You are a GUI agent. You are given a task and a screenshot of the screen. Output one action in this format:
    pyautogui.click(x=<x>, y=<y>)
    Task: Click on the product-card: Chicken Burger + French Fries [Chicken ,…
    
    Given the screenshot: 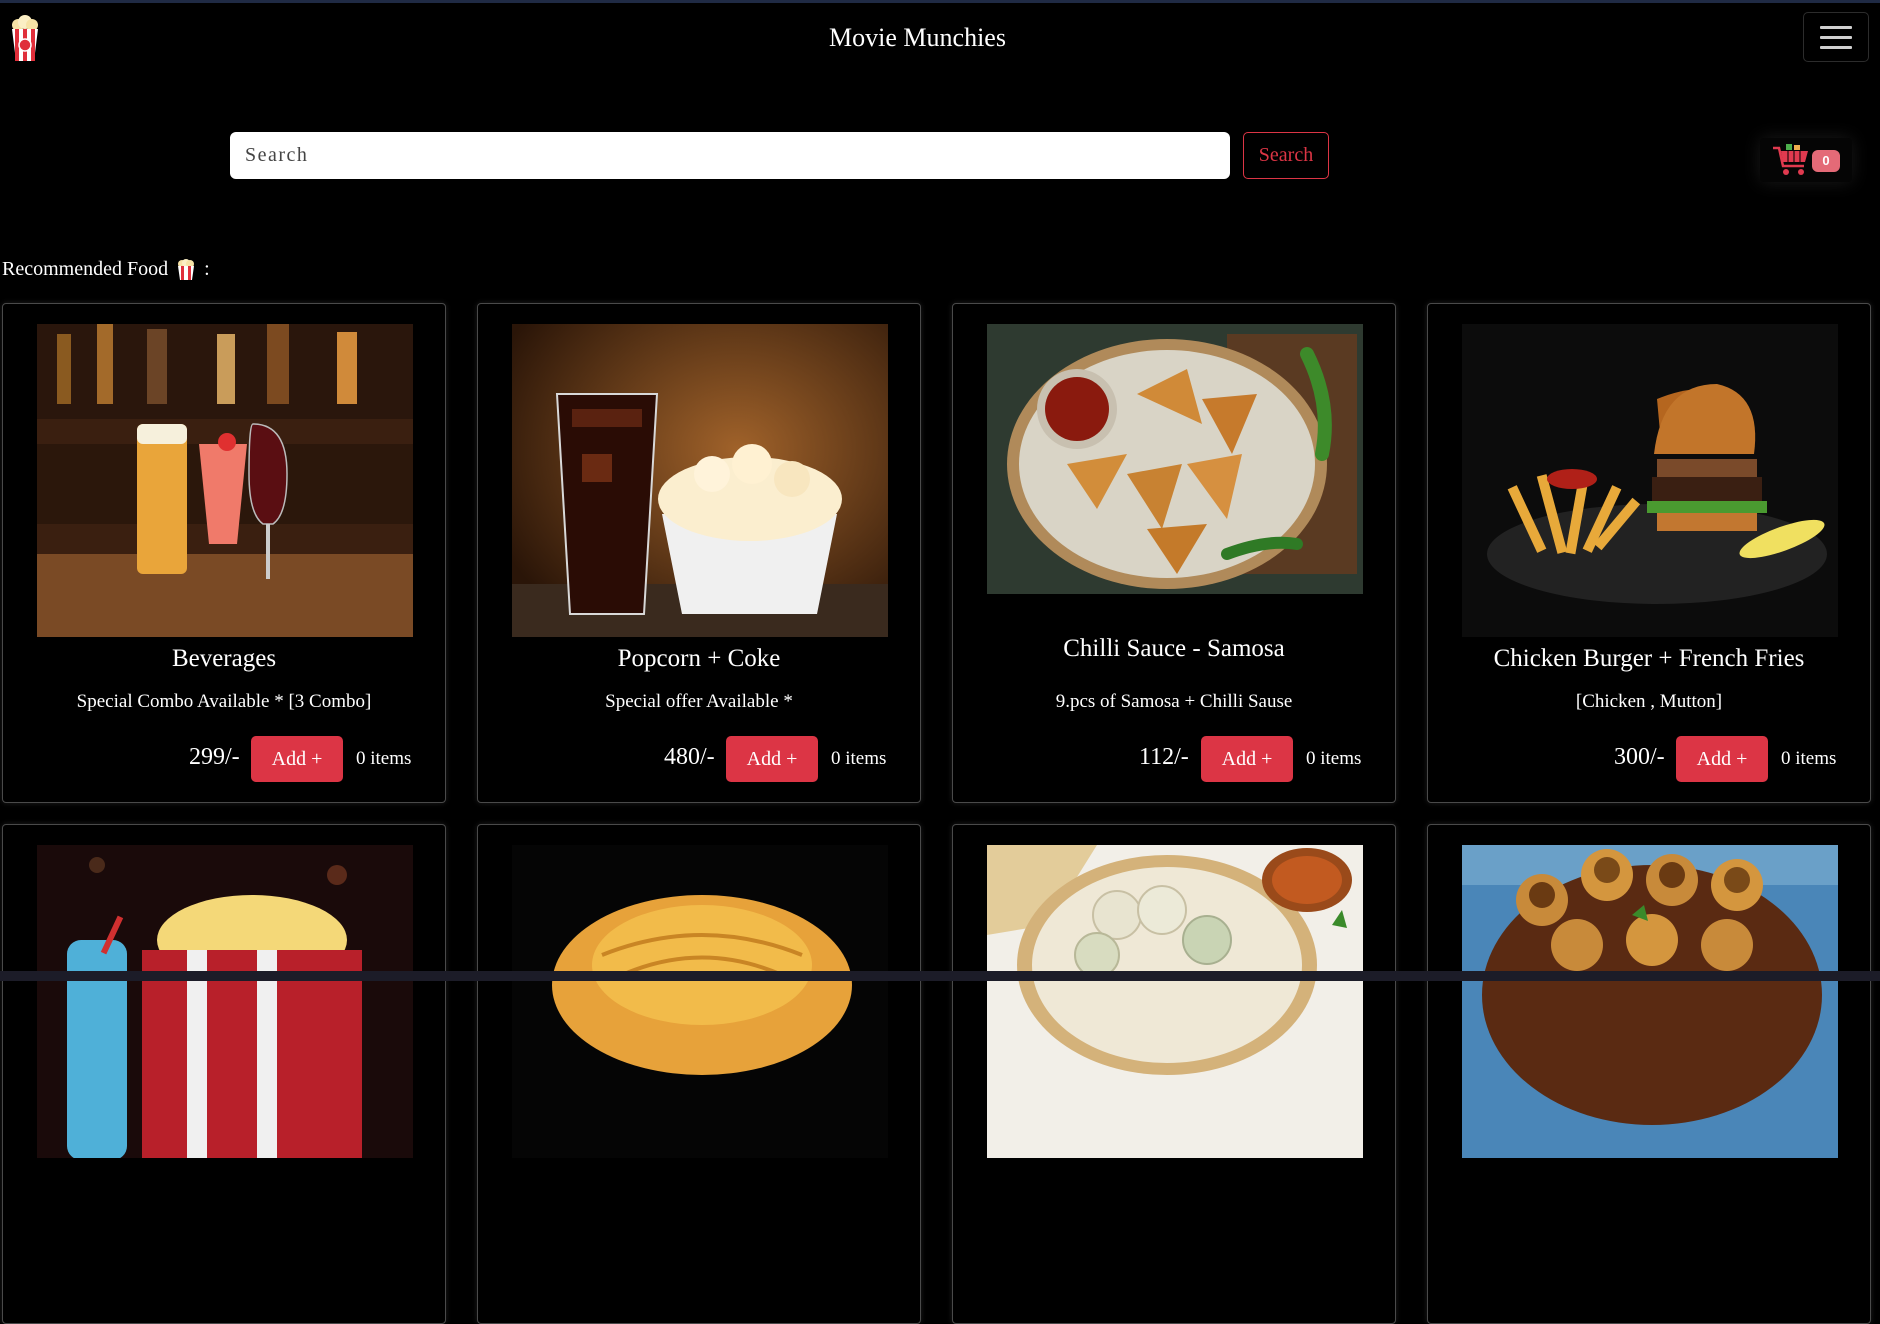 What is the action you would take?
    pyautogui.click(x=1649, y=553)
    